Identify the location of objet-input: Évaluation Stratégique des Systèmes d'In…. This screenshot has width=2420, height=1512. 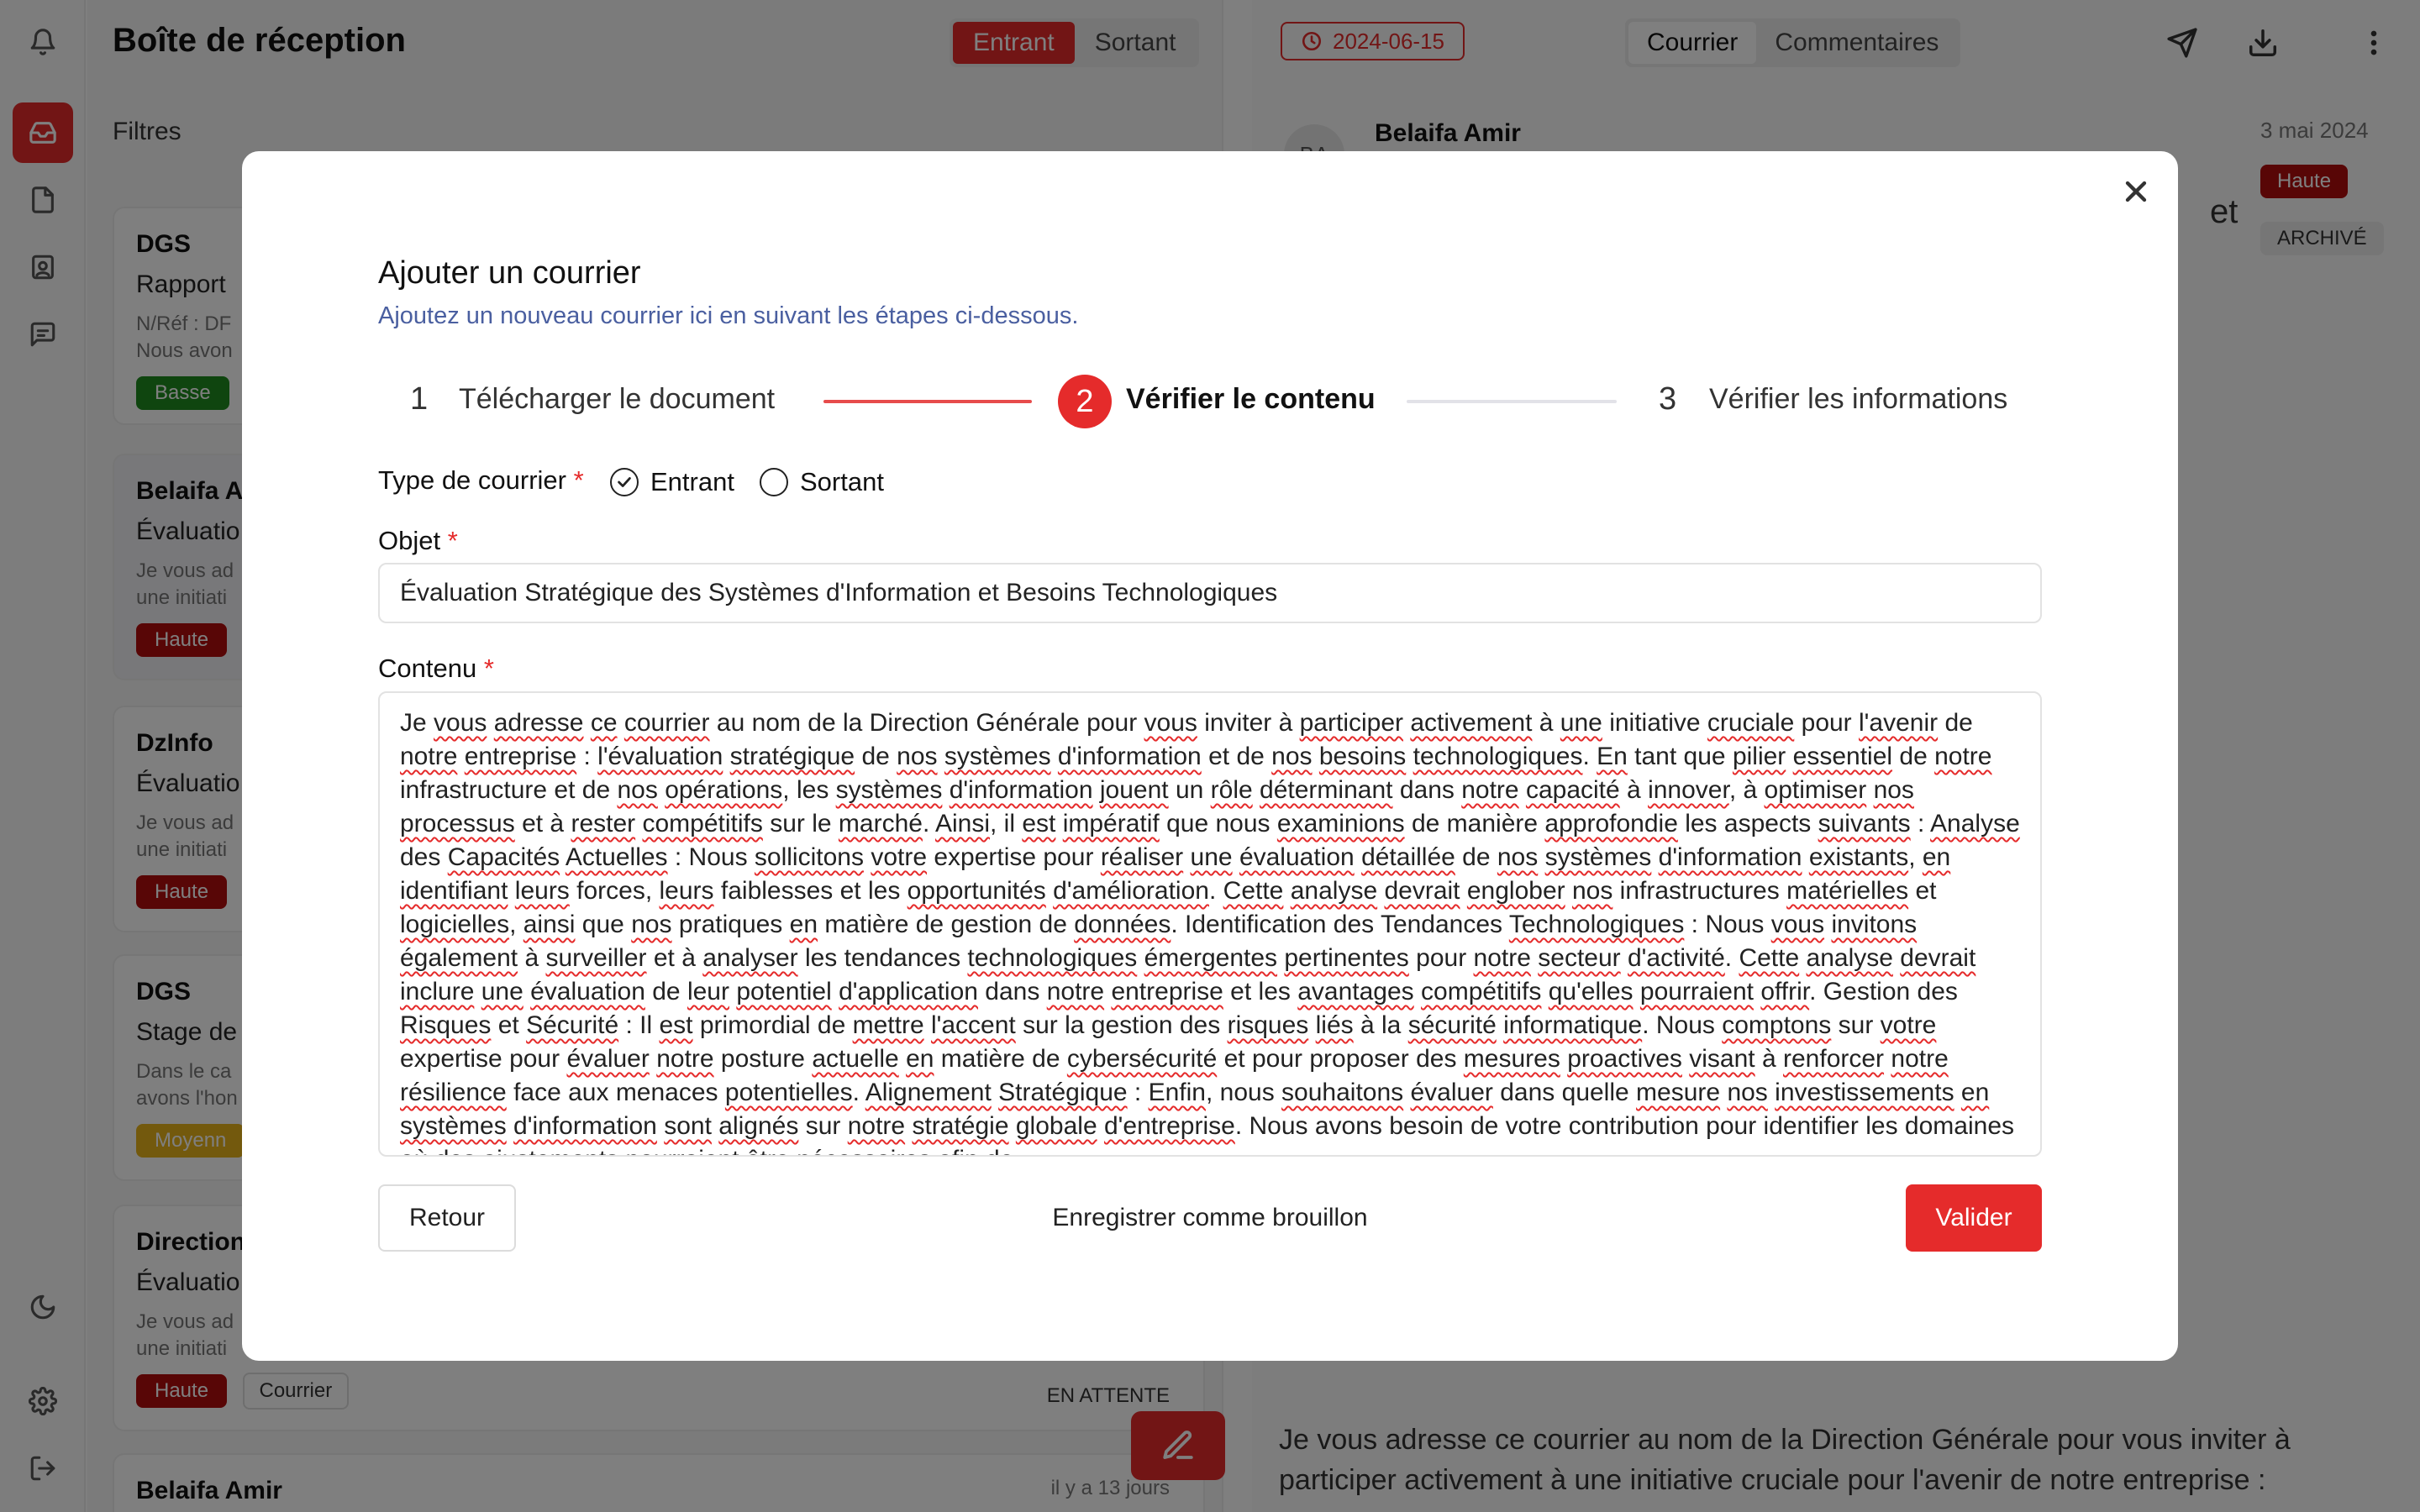
(1210, 593).